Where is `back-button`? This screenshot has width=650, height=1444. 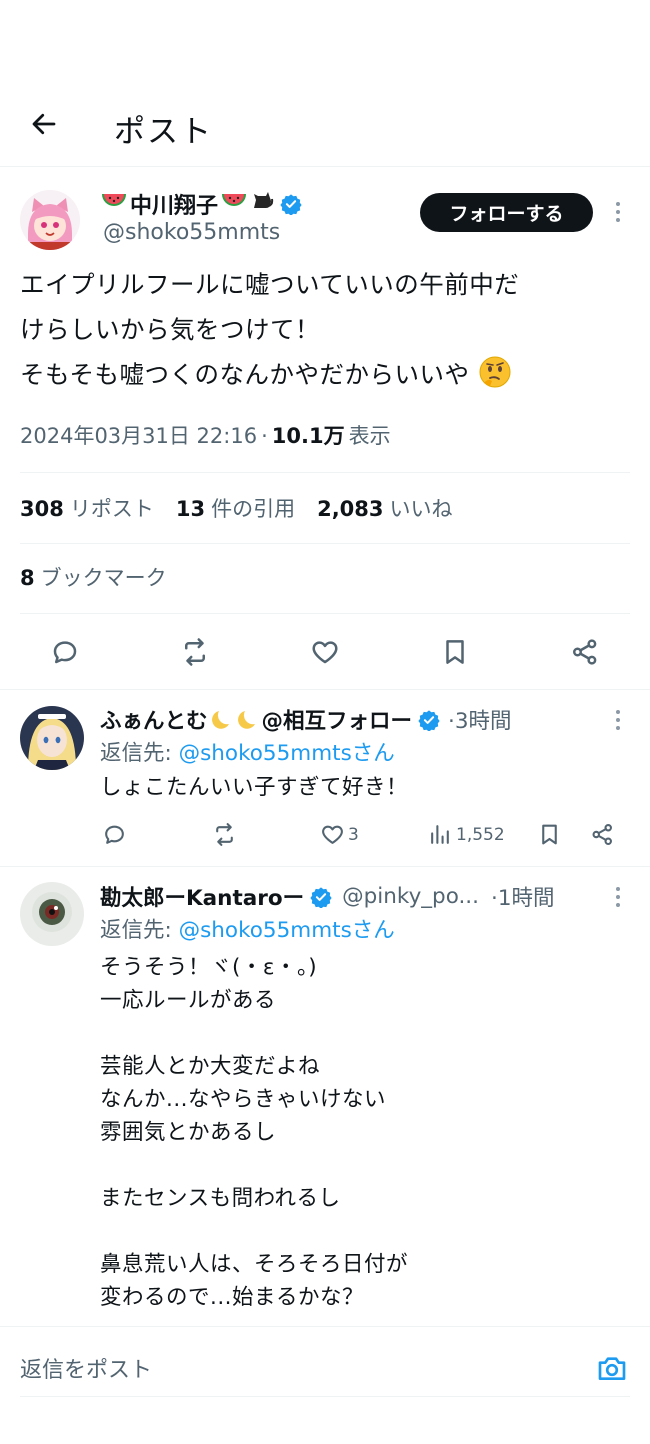
back-button is located at coordinates (44, 124).